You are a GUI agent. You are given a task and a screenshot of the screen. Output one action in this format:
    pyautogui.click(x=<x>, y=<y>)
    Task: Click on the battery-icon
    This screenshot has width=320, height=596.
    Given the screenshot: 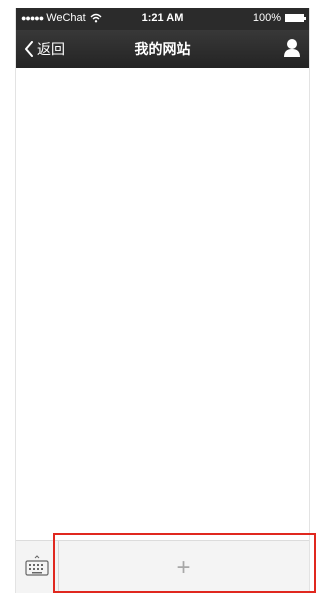 What is the action you would take?
    pyautogui.click(x=295, y=18)
    